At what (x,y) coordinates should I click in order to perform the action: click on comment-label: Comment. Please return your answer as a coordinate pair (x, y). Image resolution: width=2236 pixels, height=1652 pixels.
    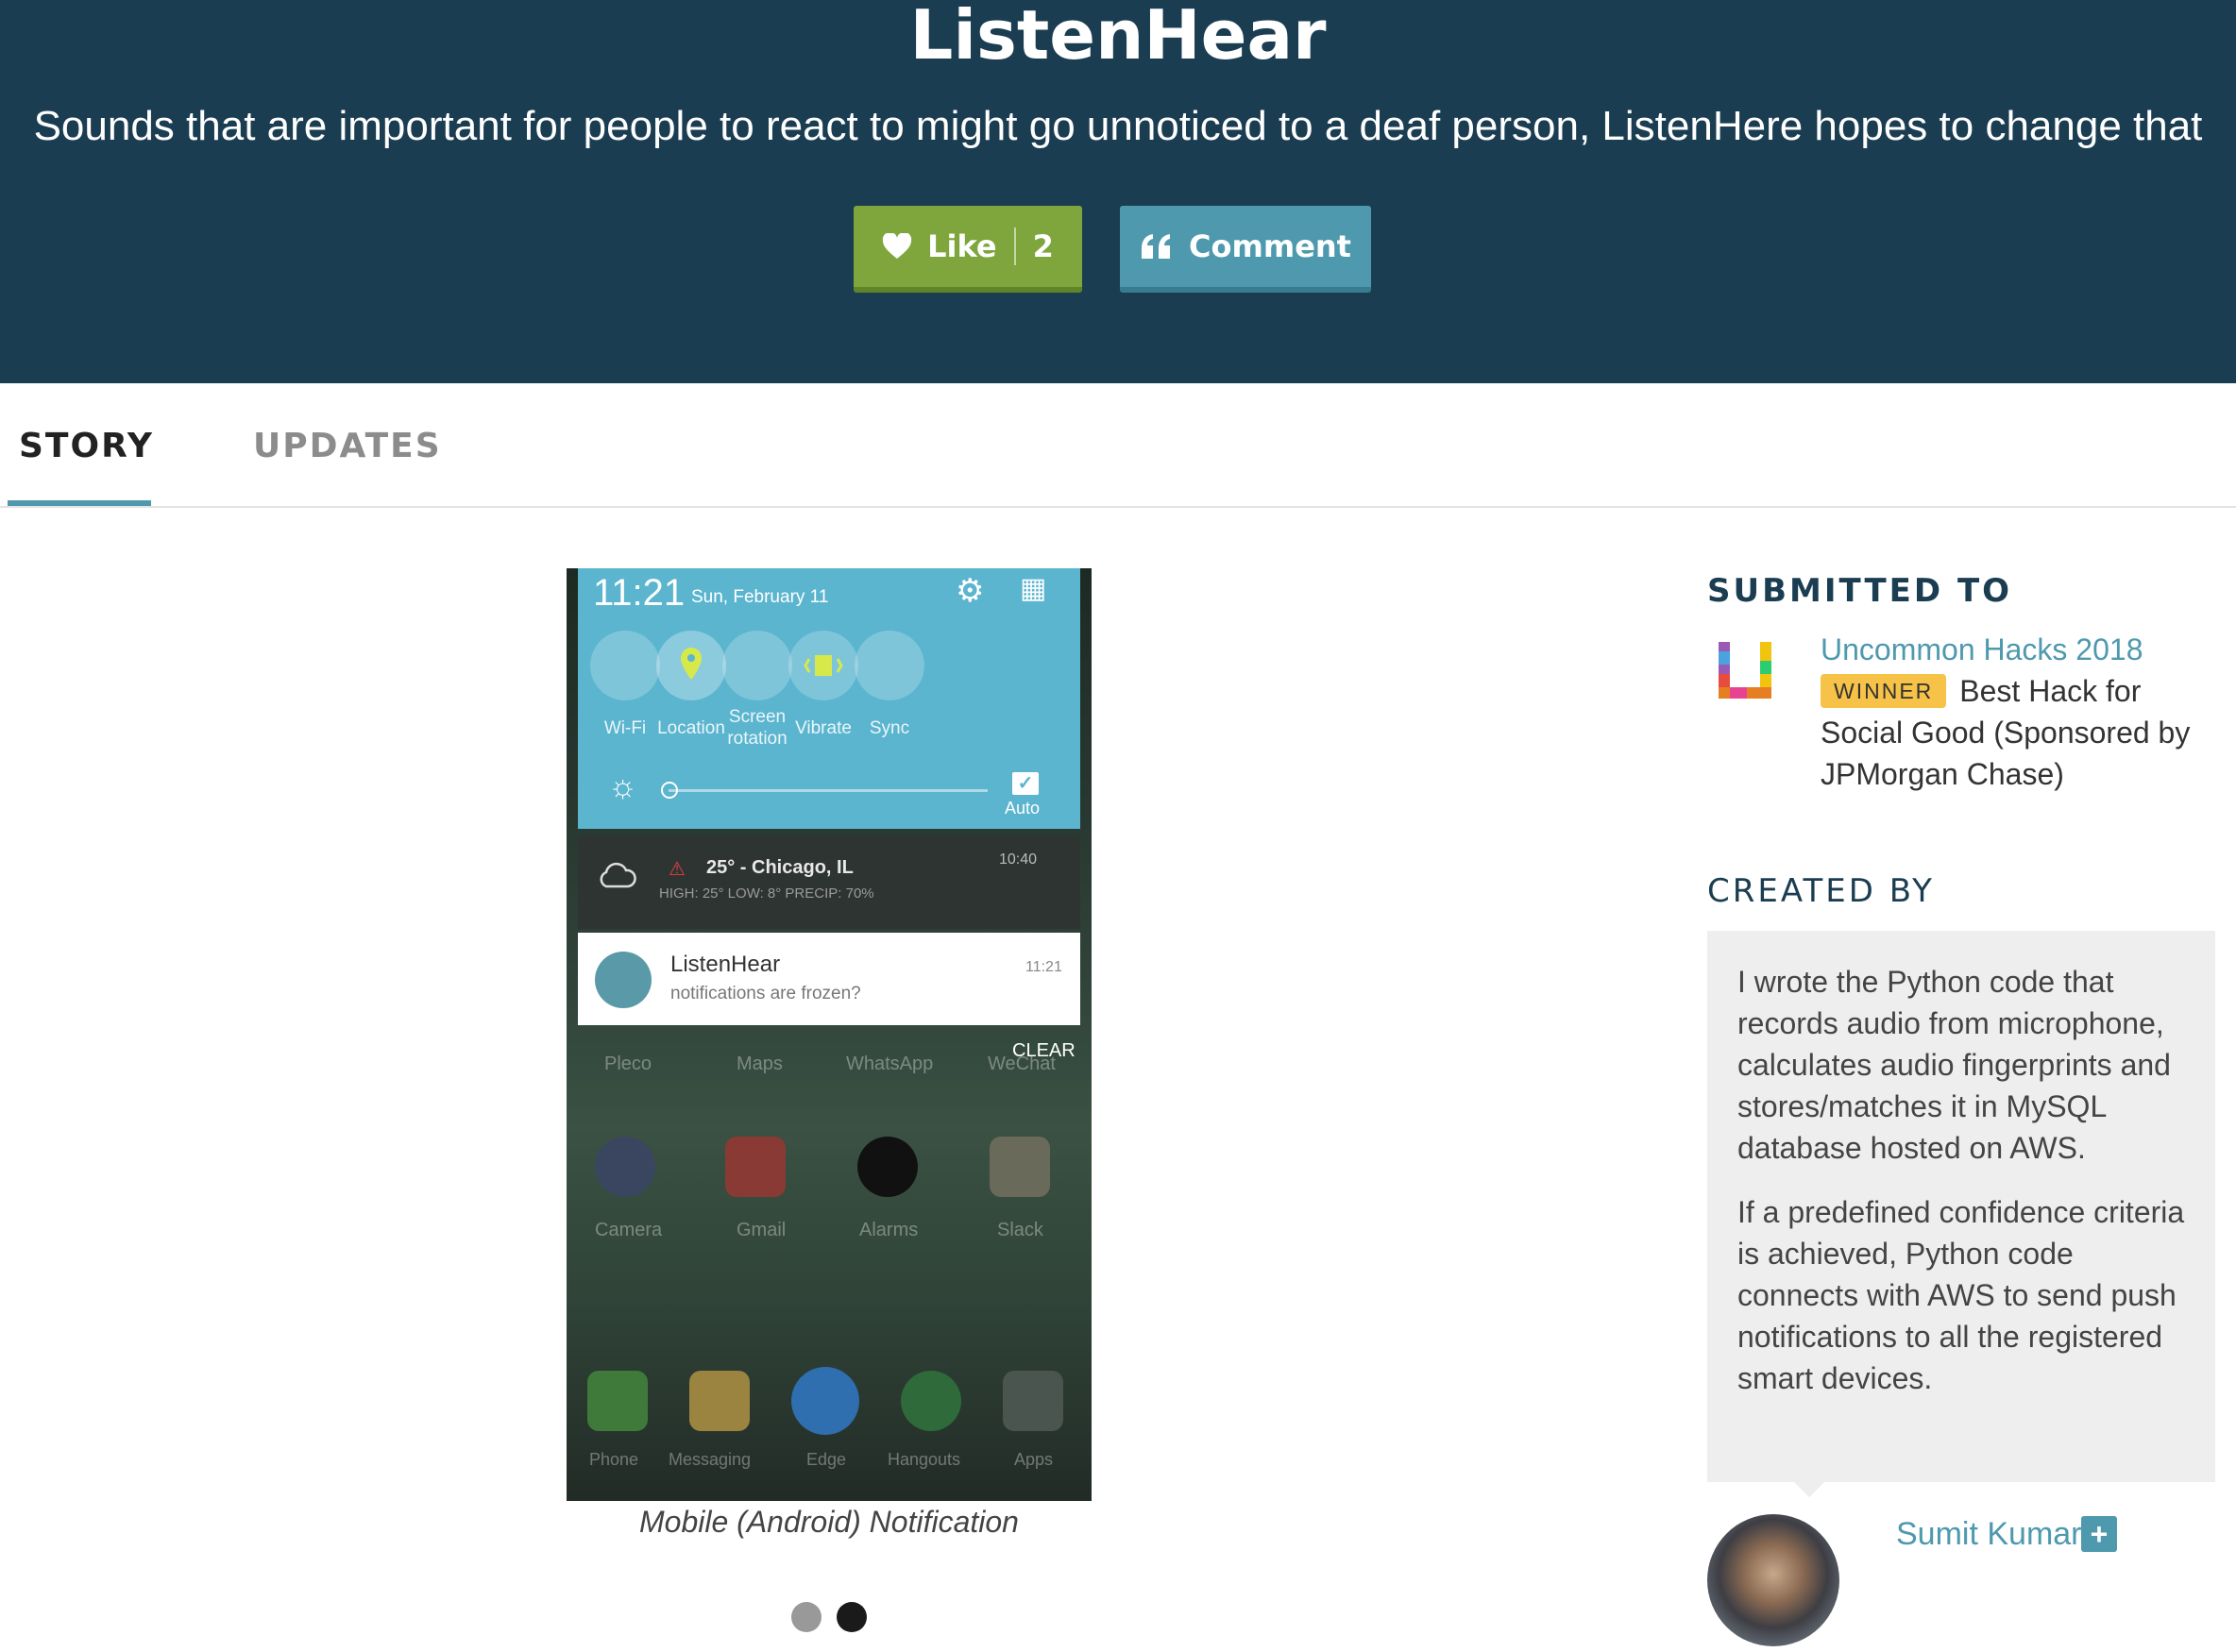
    Looking at the image, I should click on (1270, 246).